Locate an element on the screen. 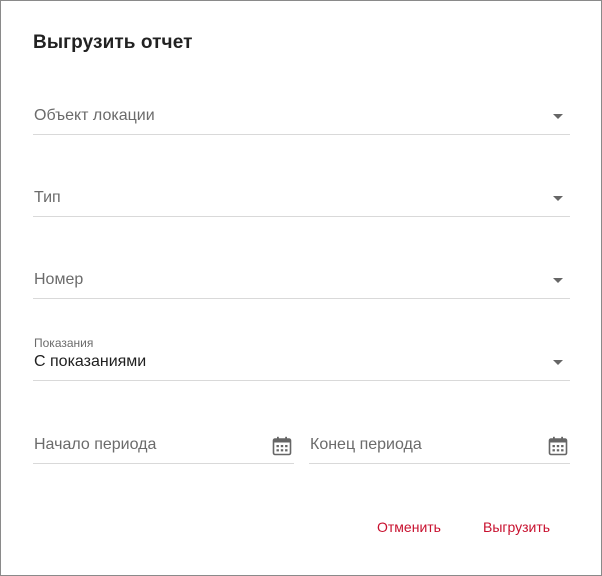 The image size is (602, 576). cancel-button: Отменить is located at coordinates (409, 527).